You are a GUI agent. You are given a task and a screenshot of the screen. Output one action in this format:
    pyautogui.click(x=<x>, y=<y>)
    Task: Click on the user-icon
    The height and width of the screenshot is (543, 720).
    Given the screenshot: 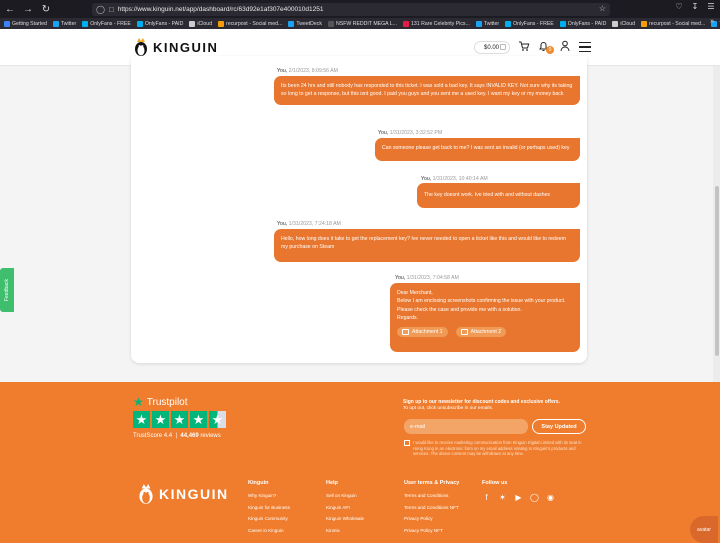 What is the action you would take?
    pyautogui.click(x=565, y=46)
    